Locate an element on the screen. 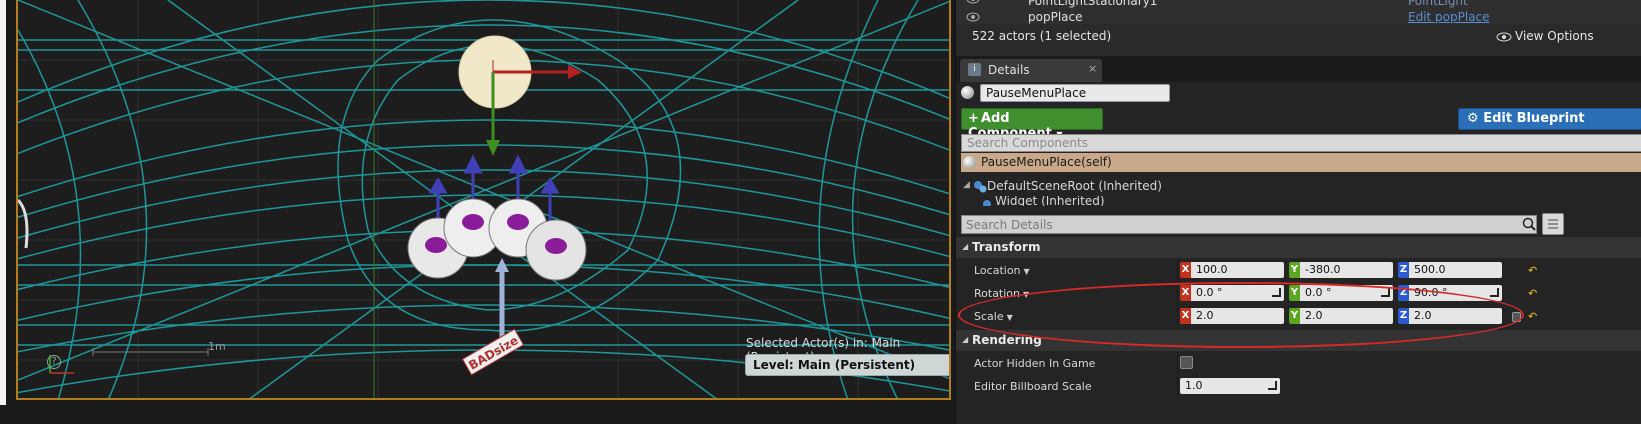 This screenshot has width=1641, height=424. bottom-strip is located at coordinates (477, 414).